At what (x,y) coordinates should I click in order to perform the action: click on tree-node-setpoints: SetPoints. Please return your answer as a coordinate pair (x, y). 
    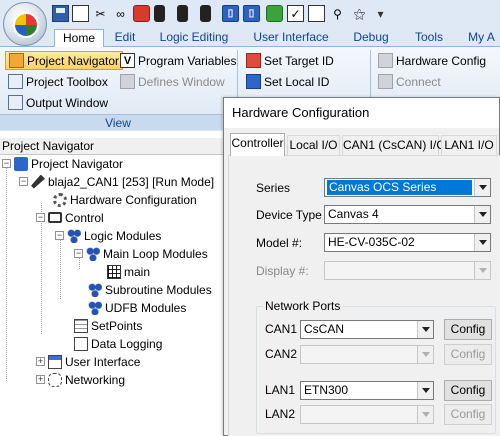
    Looking at the image, I should click on (108, 325).